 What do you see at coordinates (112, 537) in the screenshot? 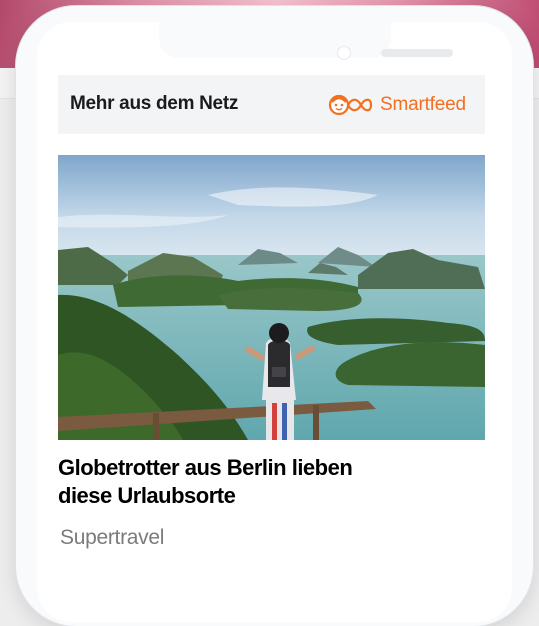
I see `article-source: Supertravel` at bounding box center [112, 537].